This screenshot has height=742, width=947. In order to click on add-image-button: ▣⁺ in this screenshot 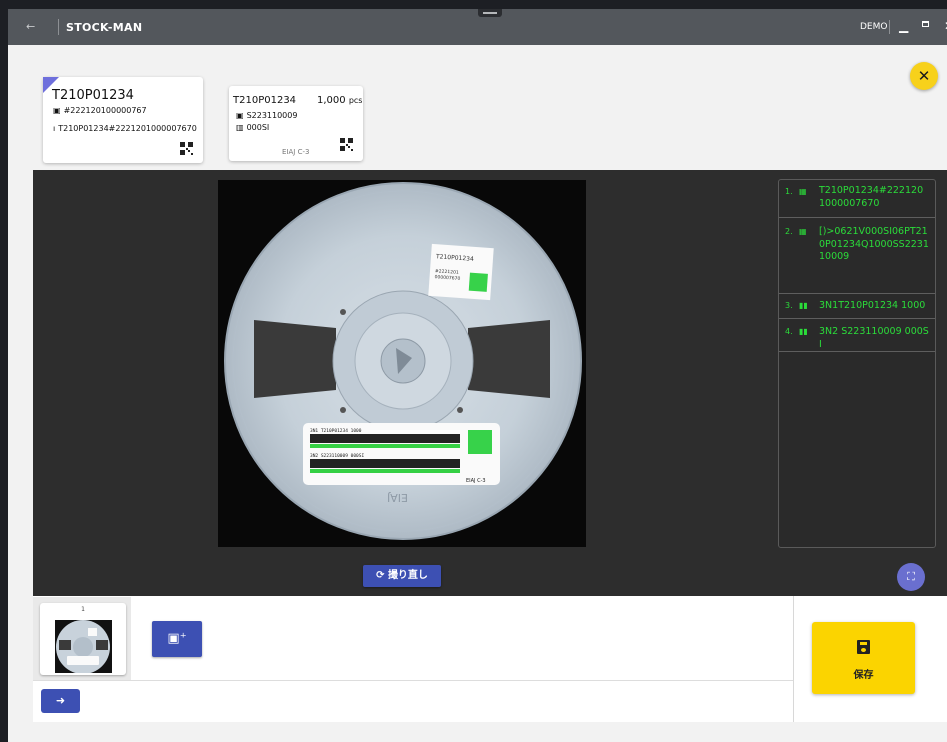, I will do `click(177, 639)`.